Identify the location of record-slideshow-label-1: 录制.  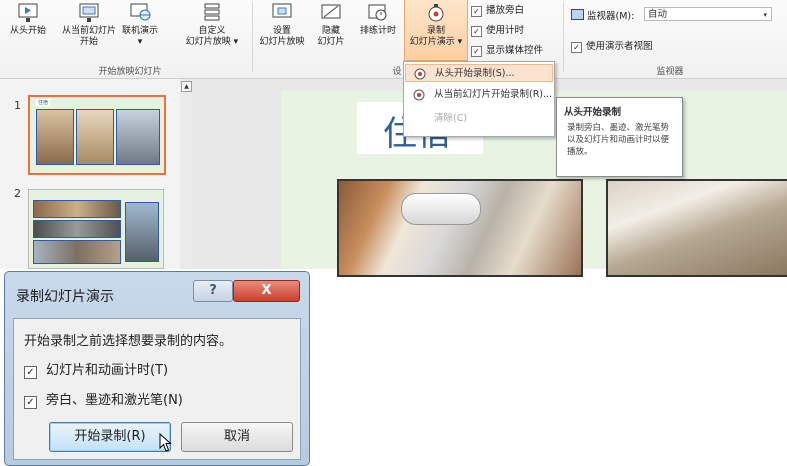
(435, 31).